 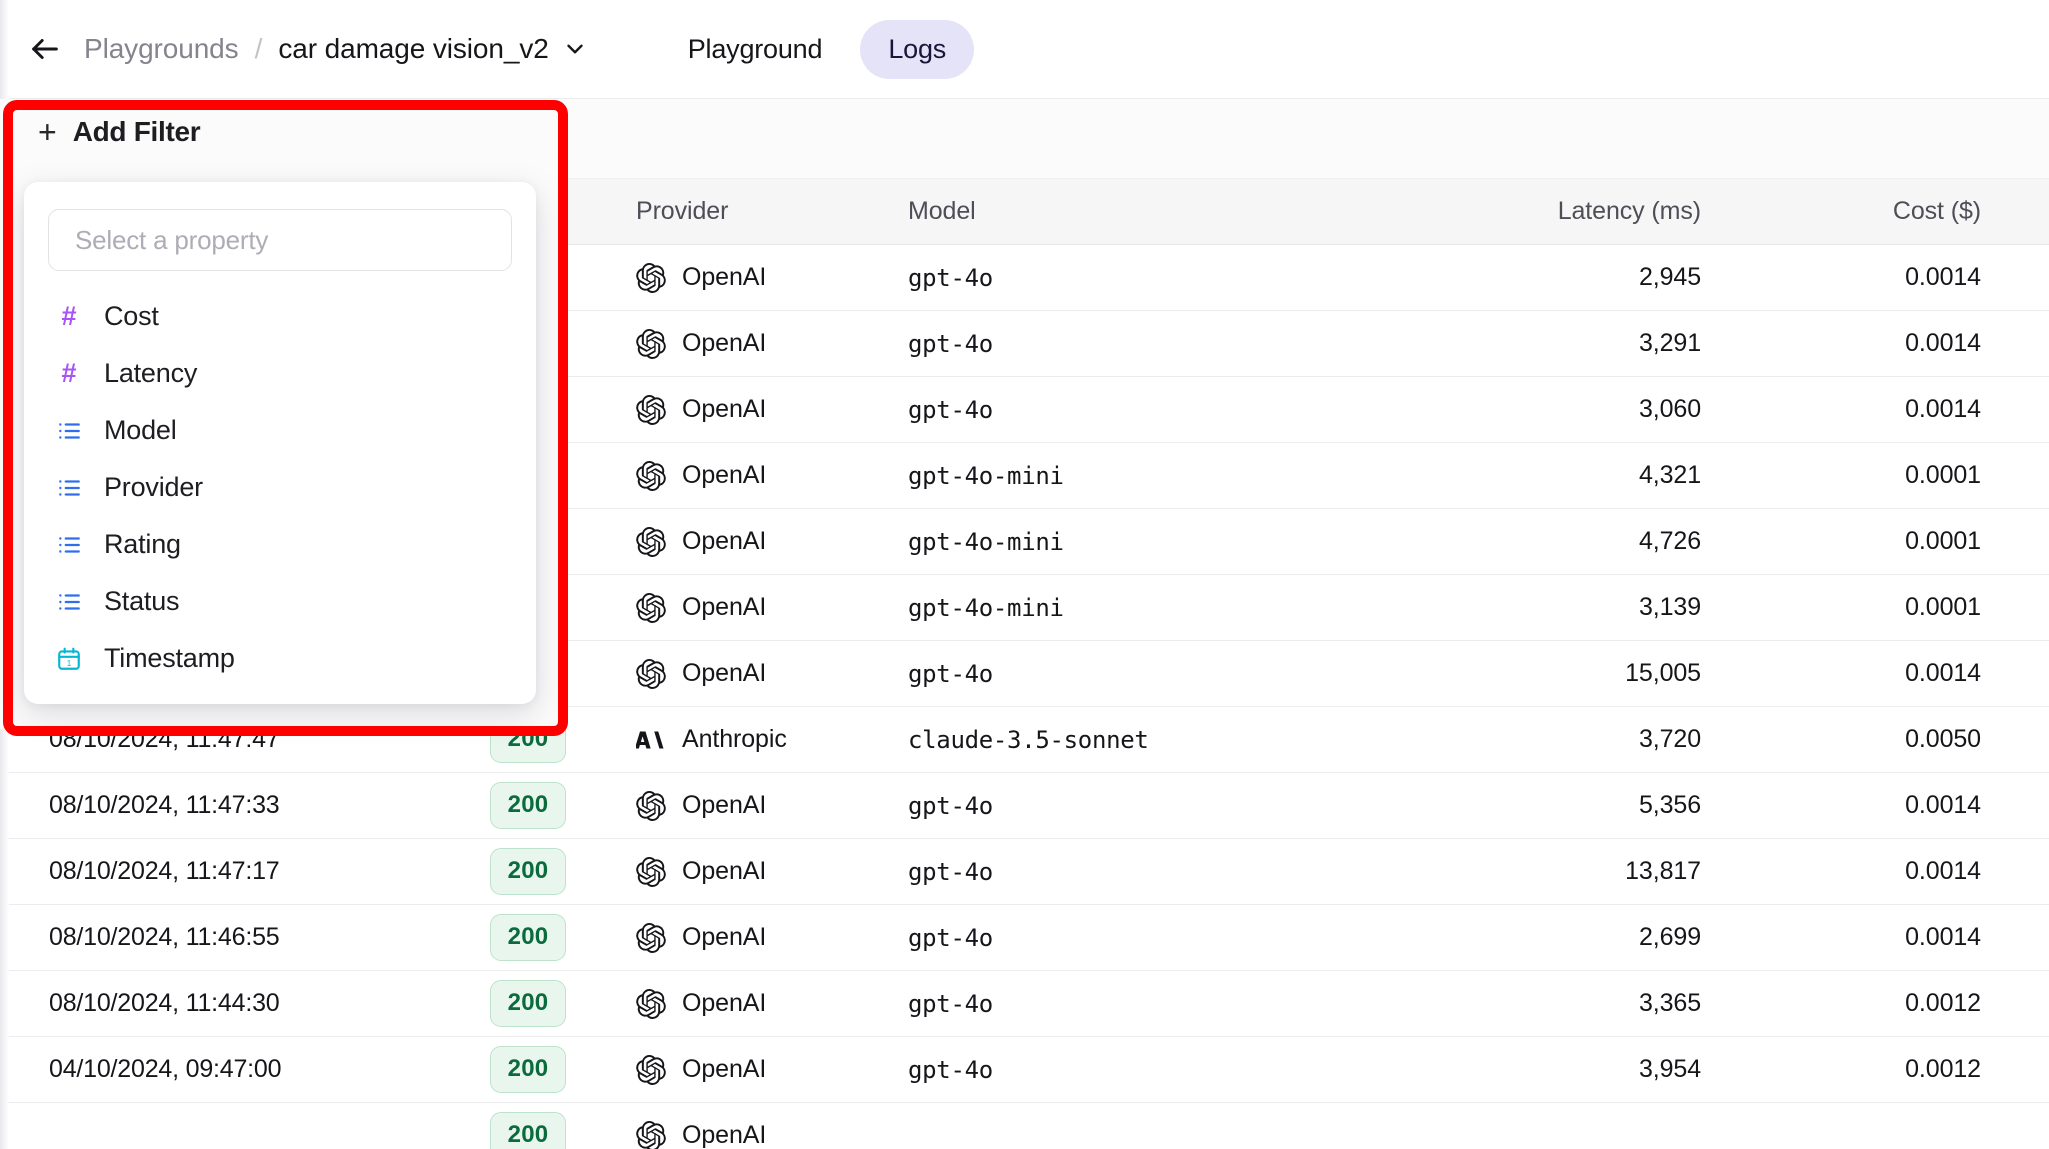 I want to click on column-header-latency: Latency (ms), so click(x=1559, y=211).